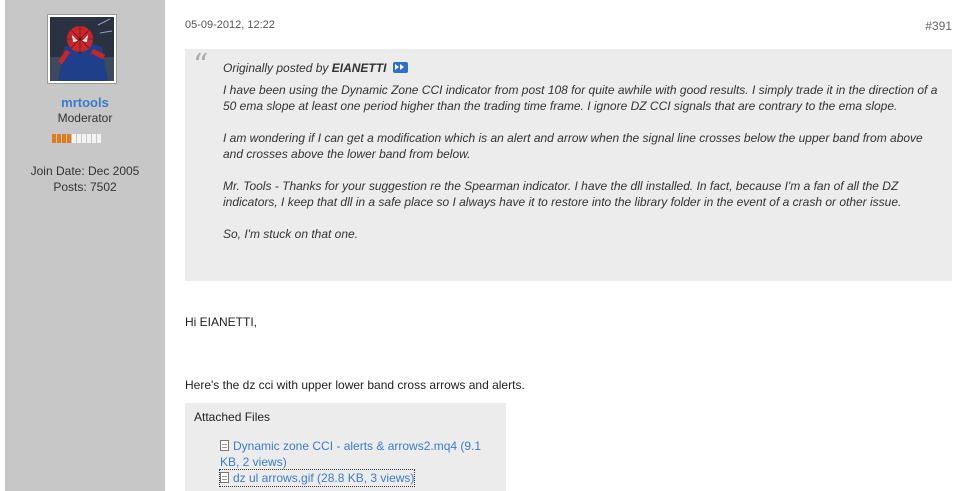 The width and height of the screenshot is (972, 491). Describe the element at coordinates (276, 68) in the screenshot. I see `quote-prefix: Originally posted by` at that location.